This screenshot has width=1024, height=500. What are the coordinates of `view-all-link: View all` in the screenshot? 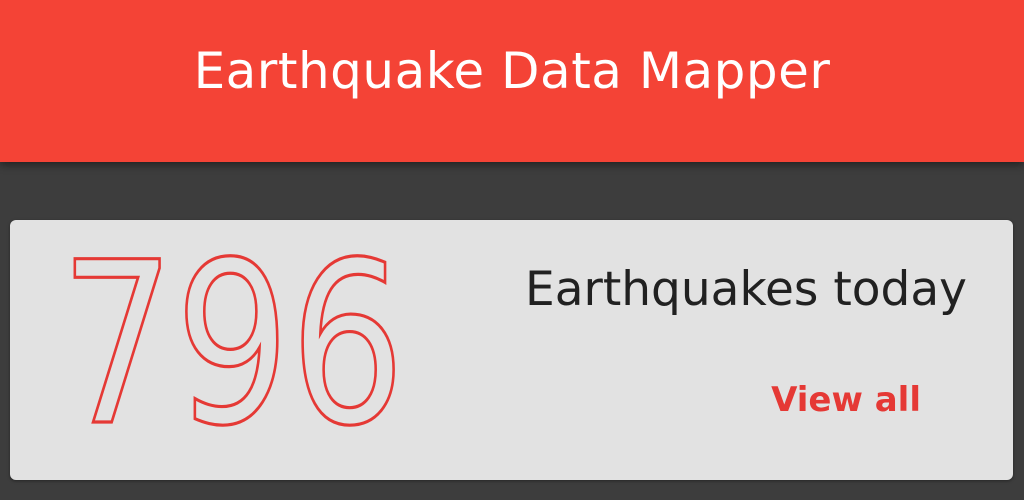 It's located at (846, 400).